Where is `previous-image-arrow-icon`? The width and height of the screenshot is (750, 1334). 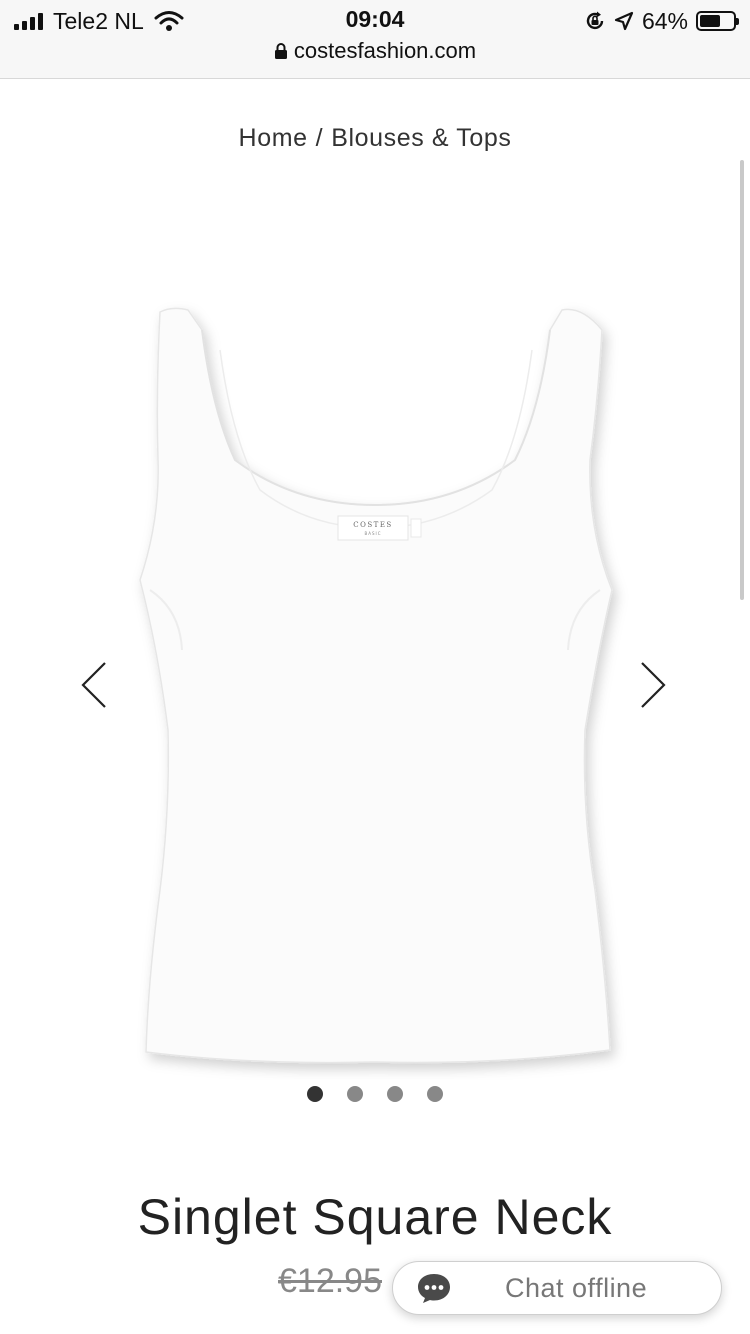 previous-image-arrow-icon is located at coordinates (95, 685).